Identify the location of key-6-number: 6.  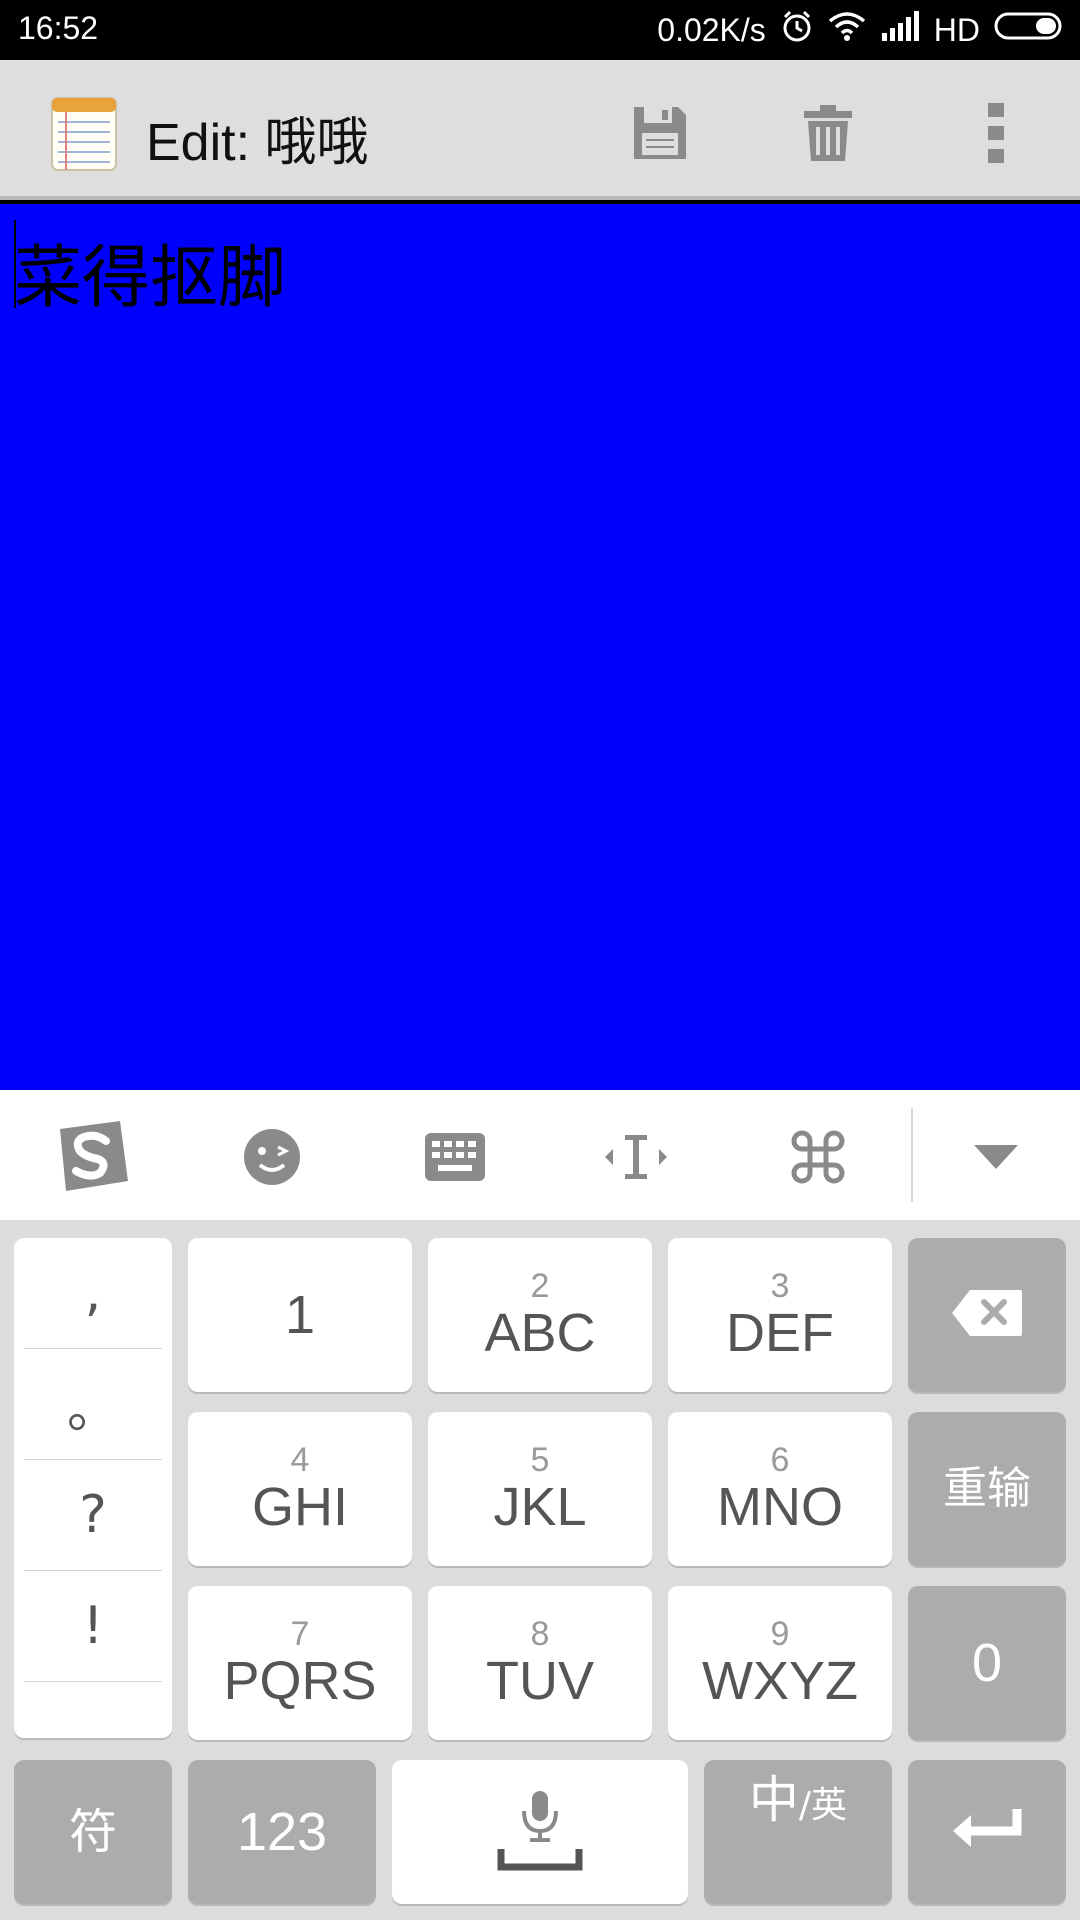
(780, 1460).